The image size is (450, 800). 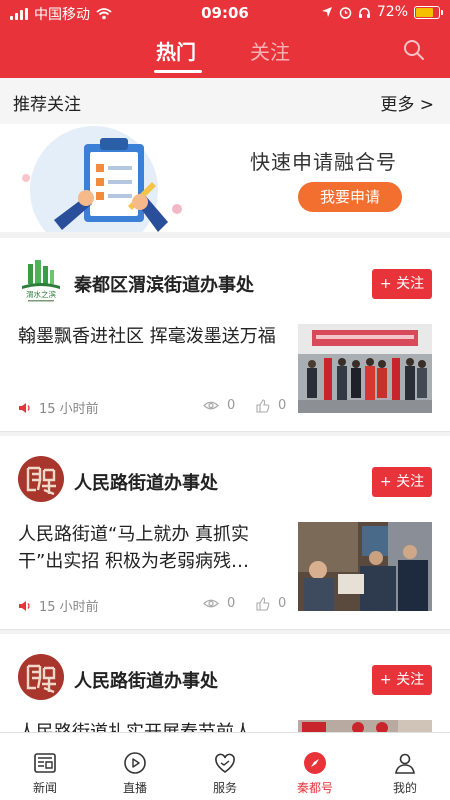 I want to click on banner-title: 快速申请融合号, so click(x=323, y=162).